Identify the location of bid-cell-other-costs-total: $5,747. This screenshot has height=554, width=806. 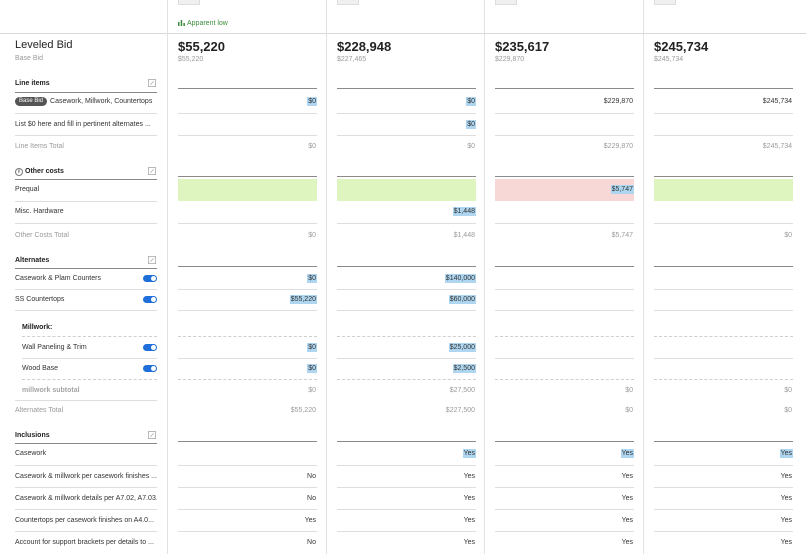
(564, 235).